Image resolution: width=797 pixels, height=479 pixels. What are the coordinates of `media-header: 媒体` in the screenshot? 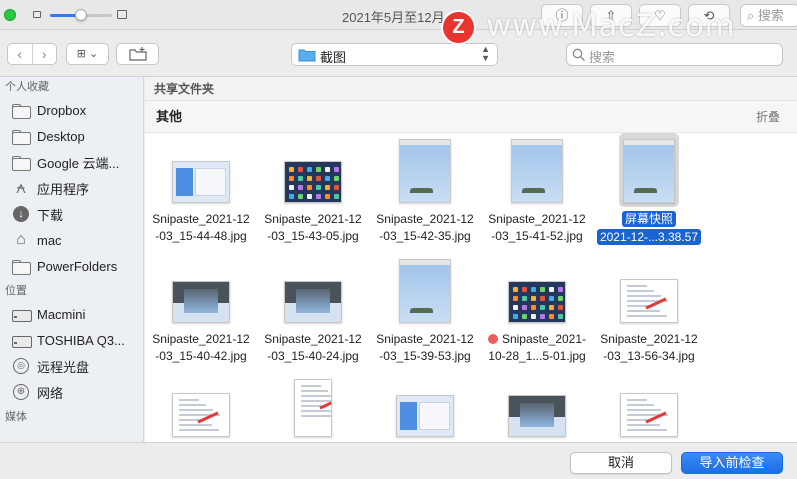 It's located at (16, 417).